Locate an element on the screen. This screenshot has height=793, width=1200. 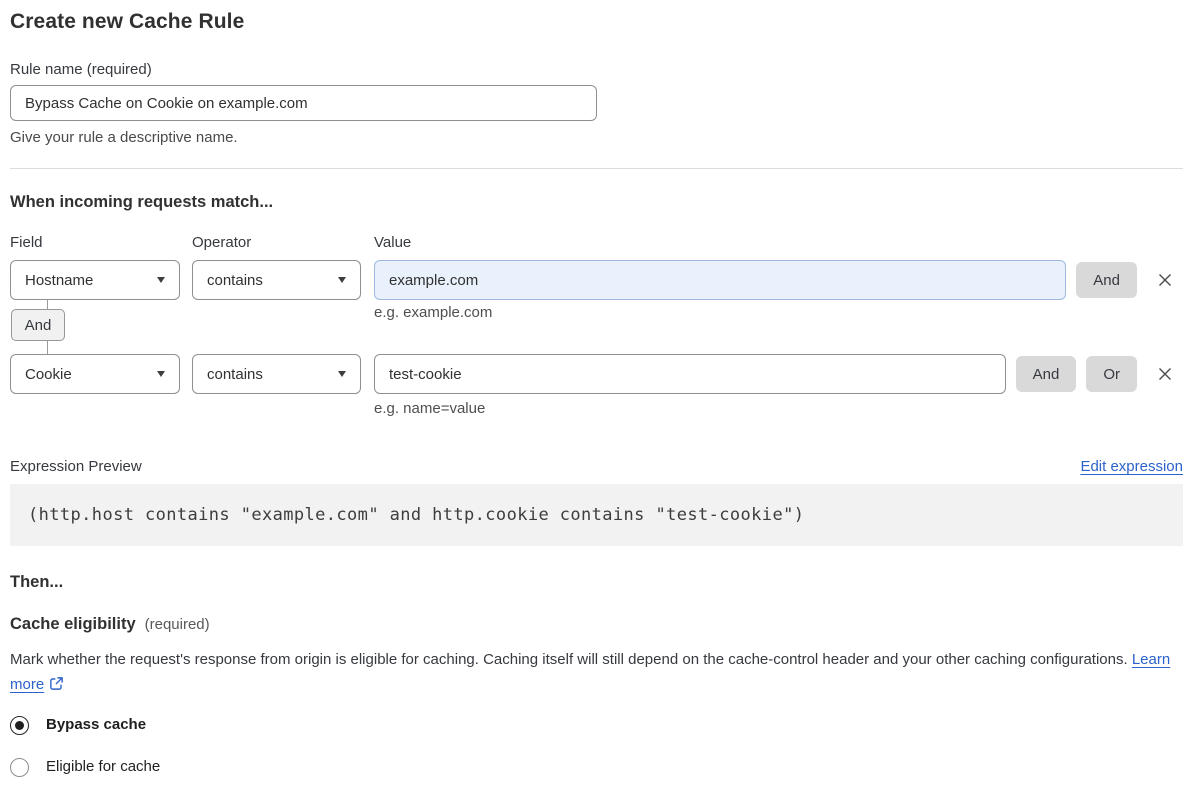
value-column-label: Value is located at coordinates (393, 242).